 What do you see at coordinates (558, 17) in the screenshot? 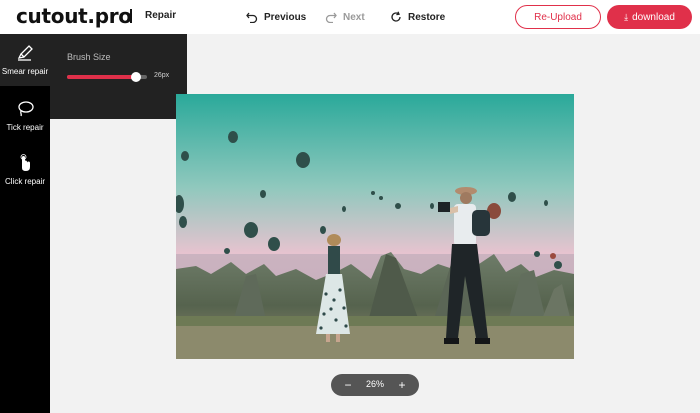
I see `reupload-button: Re-Upload` at bounding box center [558, 17].